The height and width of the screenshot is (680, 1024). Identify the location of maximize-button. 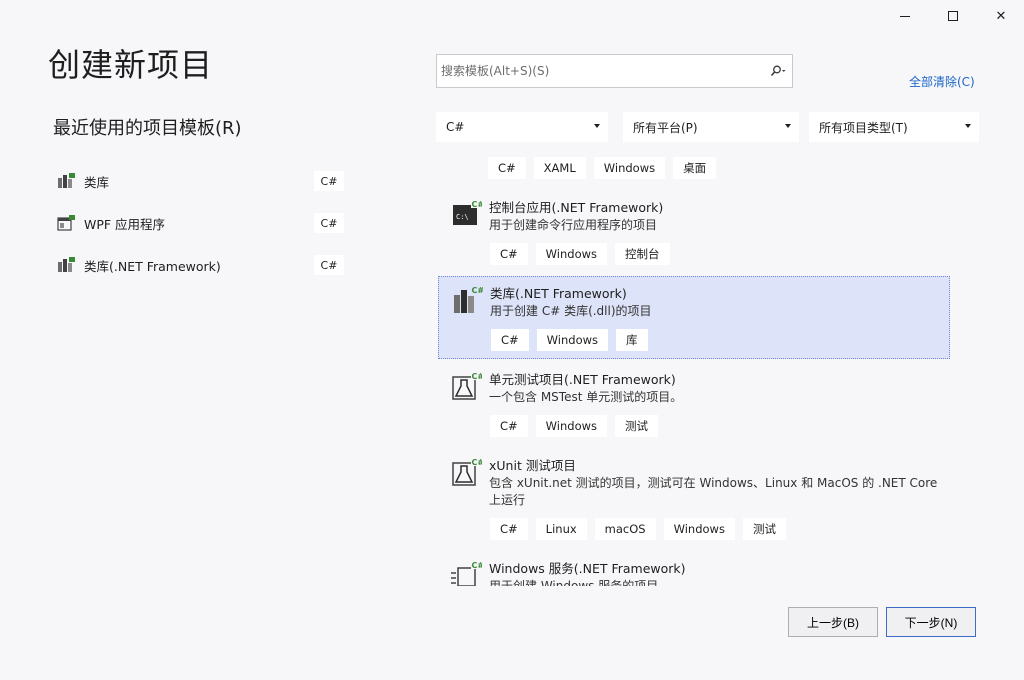
(953, 16).